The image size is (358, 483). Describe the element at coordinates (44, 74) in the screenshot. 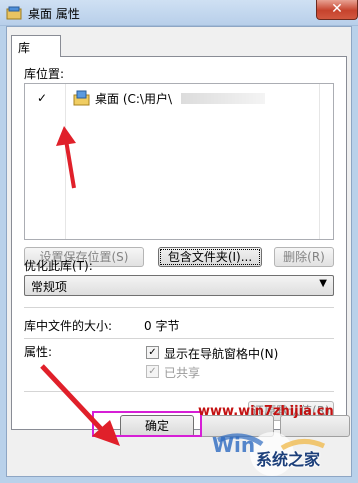

I see `library-locations-label: 库位置:` at that location.